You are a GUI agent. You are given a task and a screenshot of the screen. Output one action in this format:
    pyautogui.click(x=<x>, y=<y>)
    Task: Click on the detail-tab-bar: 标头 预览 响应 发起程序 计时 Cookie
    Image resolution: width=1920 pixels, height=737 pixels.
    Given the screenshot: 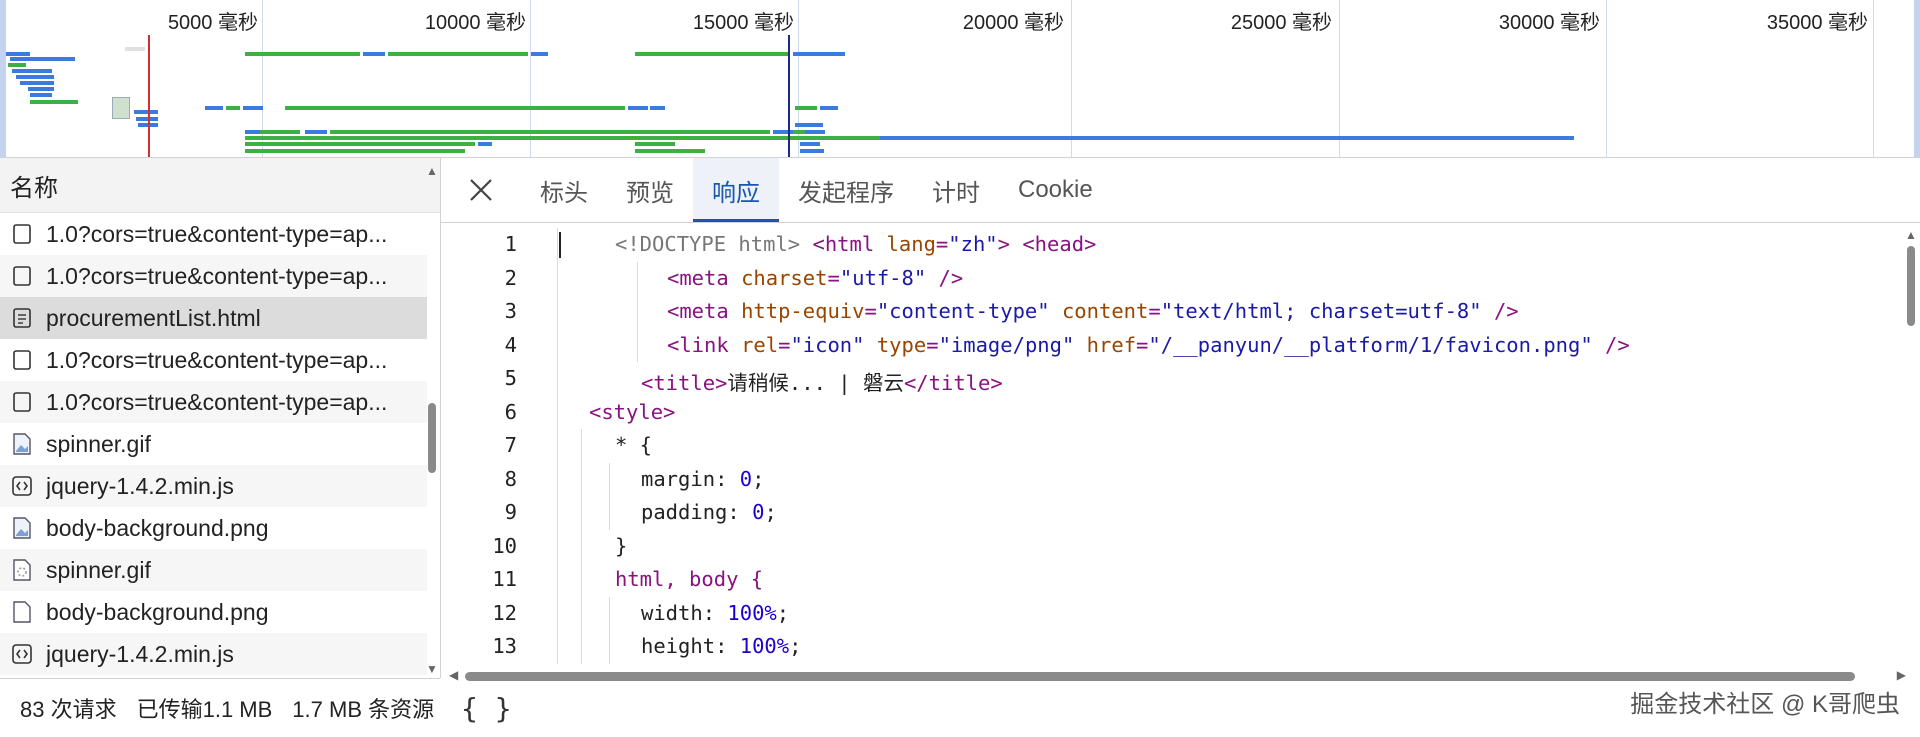 What is the action you would take?
    pyautogui.click(x=1180, y=190)
    